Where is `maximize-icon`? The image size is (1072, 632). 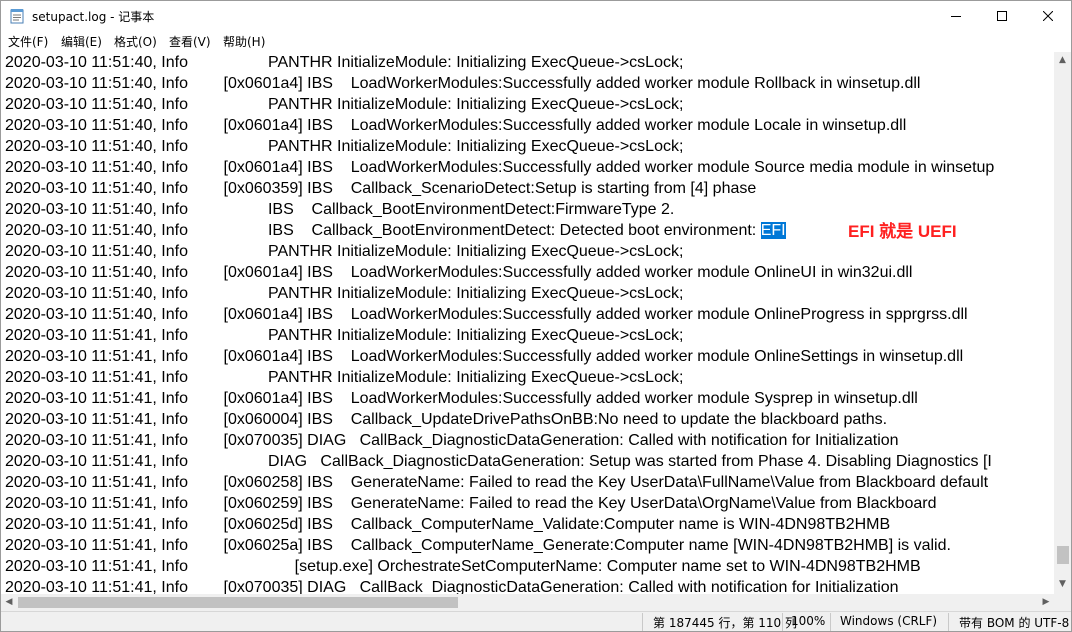
maximize-icon is located at coordinates (1002, 16).